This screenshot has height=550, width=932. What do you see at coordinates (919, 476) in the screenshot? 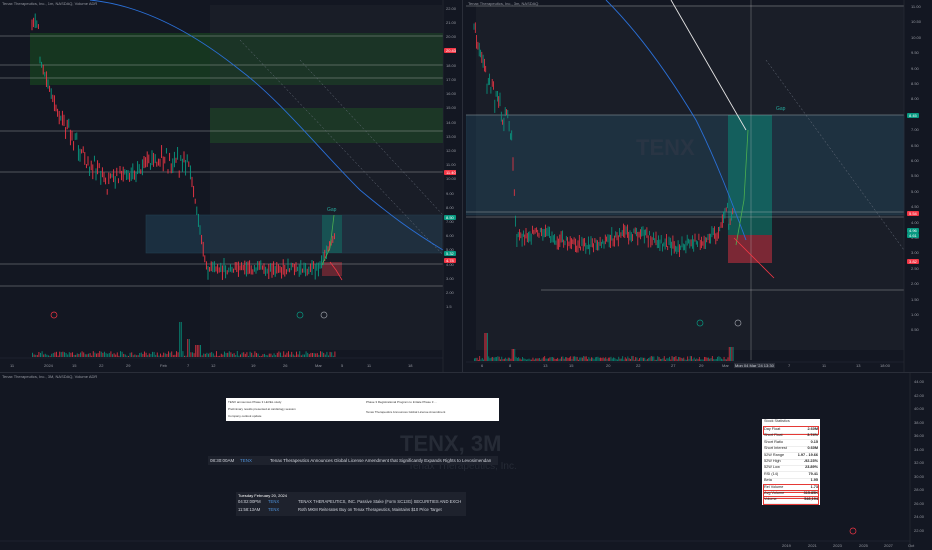
I see `y-tick-label: 30.00` at bounding box center [919, 476].